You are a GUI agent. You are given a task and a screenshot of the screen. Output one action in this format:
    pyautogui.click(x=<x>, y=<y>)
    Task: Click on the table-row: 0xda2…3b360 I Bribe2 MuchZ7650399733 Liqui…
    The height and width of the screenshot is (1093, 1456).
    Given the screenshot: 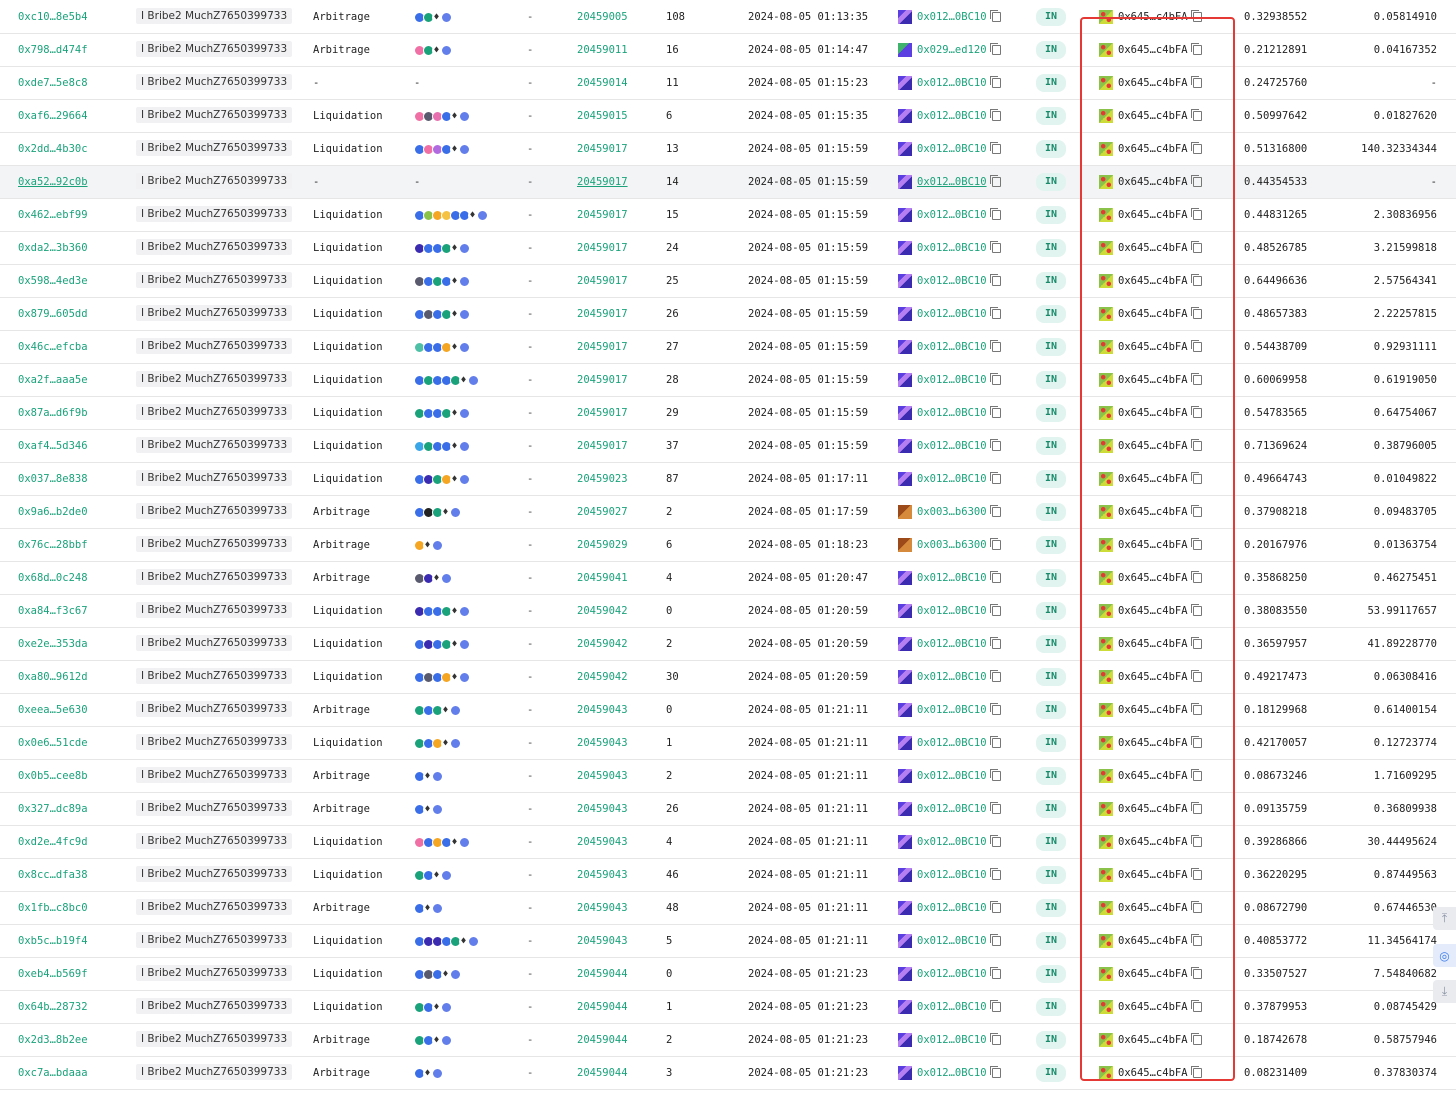 What is the action you would take?
    pyautogui.click(x=728, y=248)
    